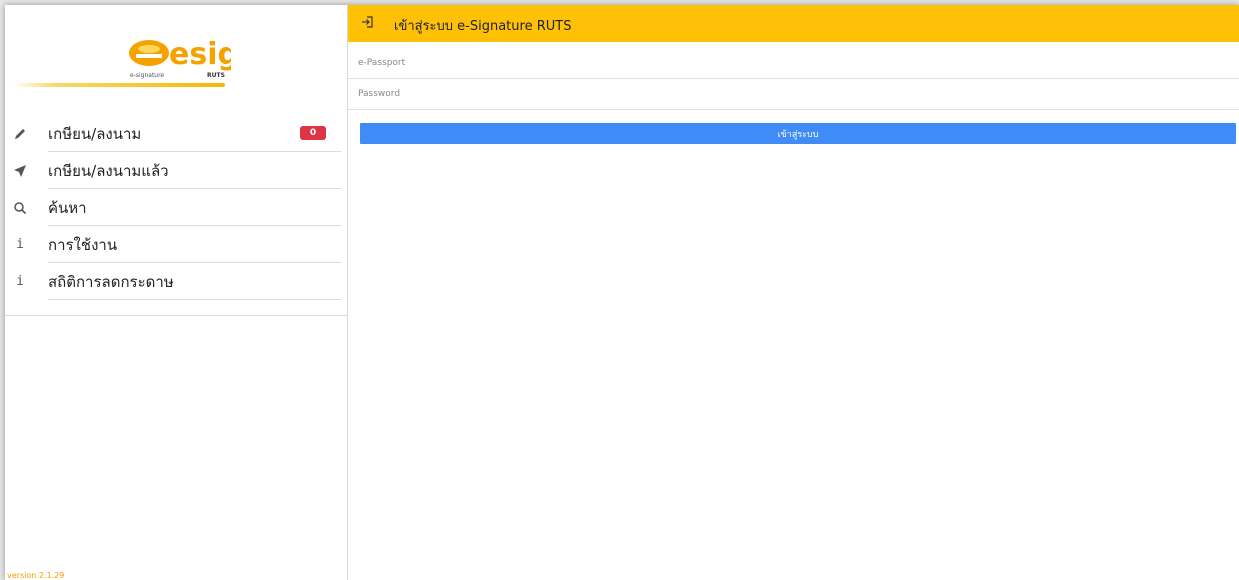  I want to click on logo-brand: RUTS, so click(216, 75).